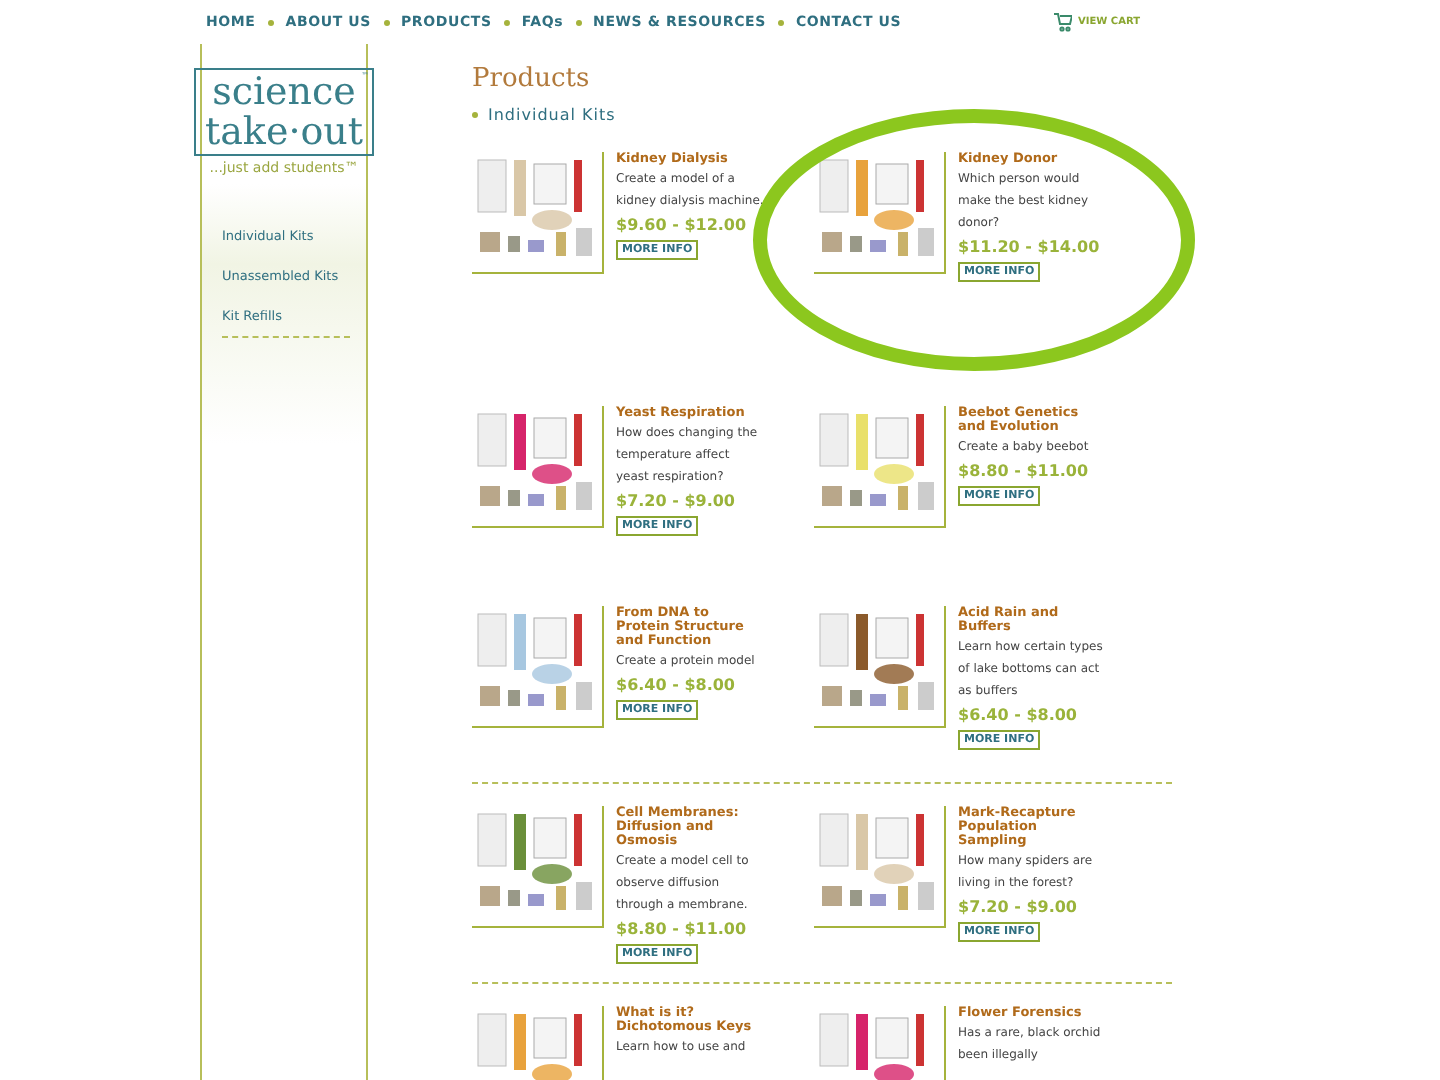 This screenshot has width=1440, height=1080. I want to click on section-bullet, so click(475, 115).